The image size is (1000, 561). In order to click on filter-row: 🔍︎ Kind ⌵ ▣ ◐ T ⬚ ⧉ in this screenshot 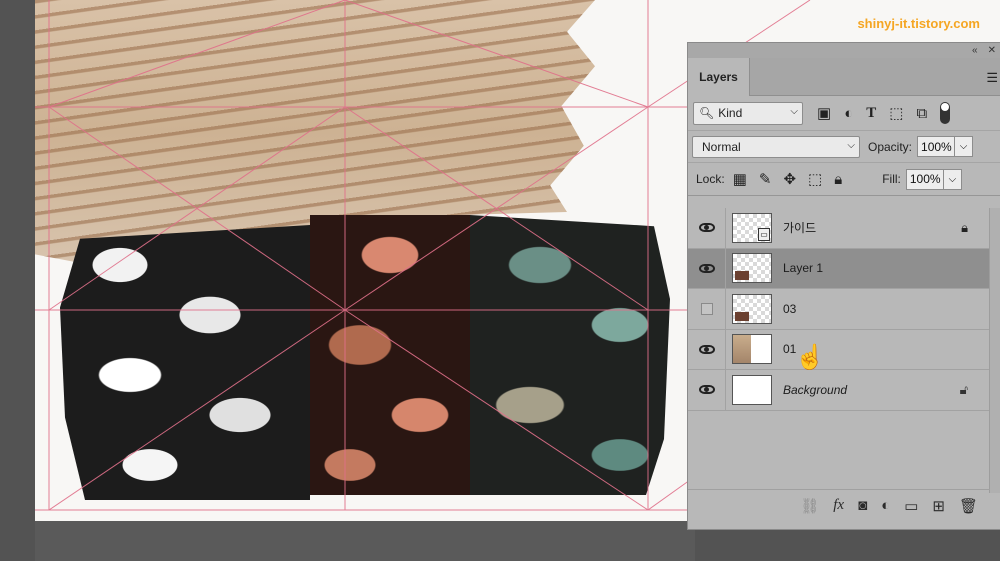, I will do `click(844, 113)`.